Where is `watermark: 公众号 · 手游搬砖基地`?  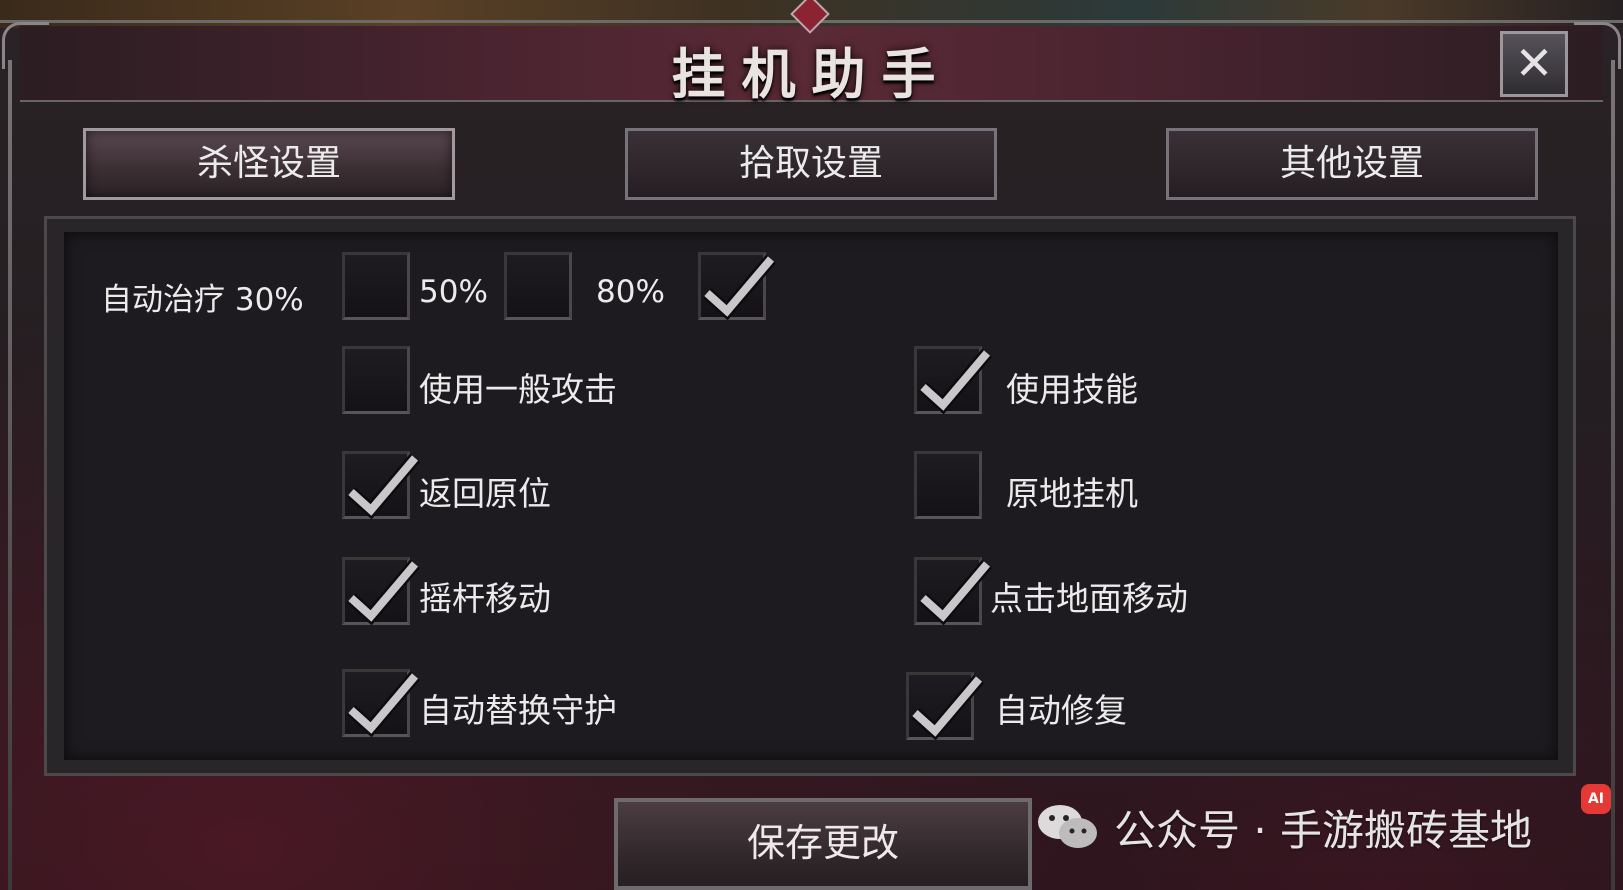 watermark: 公众号 · 手游搬砖基地 is located at coordinates (1284, 827).